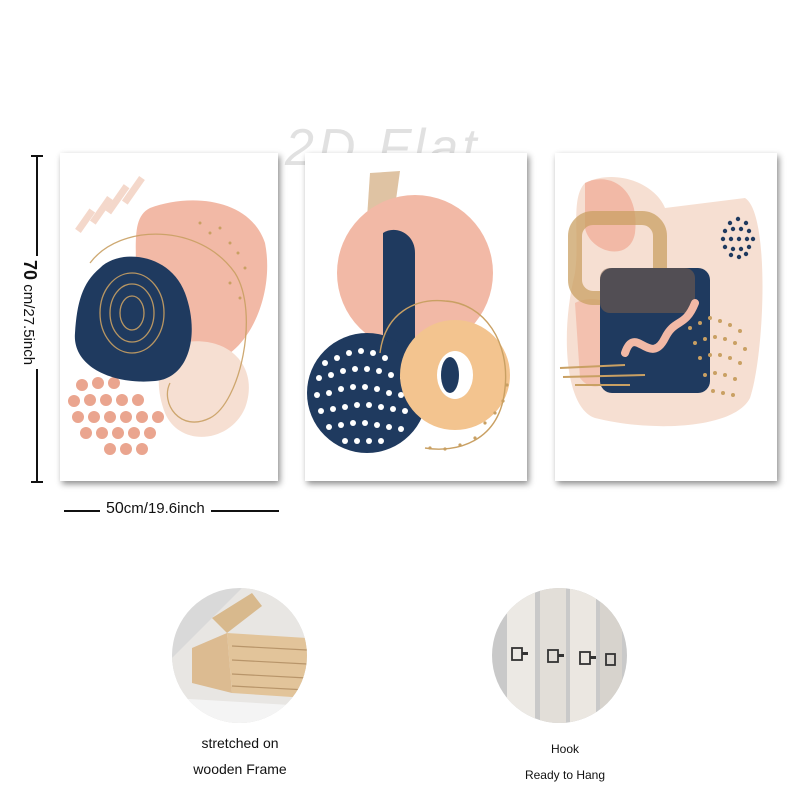  Describe the element at coordinates (240, 743) in the screenshot. I see `frame-caption-line1: stretched on` at that location.